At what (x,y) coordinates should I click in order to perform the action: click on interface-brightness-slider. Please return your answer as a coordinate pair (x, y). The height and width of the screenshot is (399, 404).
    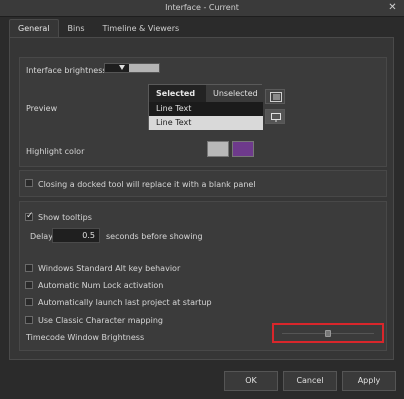
    Looking at the image, I should click on (132, 68).